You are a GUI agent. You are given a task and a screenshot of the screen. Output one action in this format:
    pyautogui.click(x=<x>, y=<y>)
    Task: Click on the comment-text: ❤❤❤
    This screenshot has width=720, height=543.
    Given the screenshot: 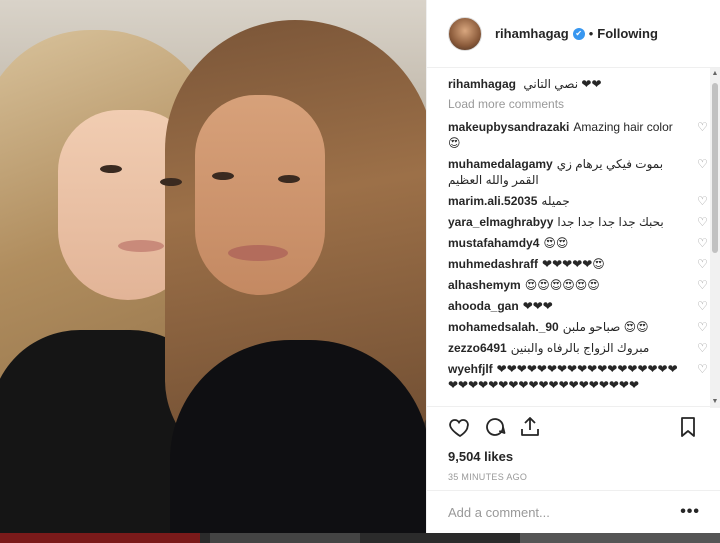 What is the action you would take?
    pyautogui.click(x=537, y=306)
    